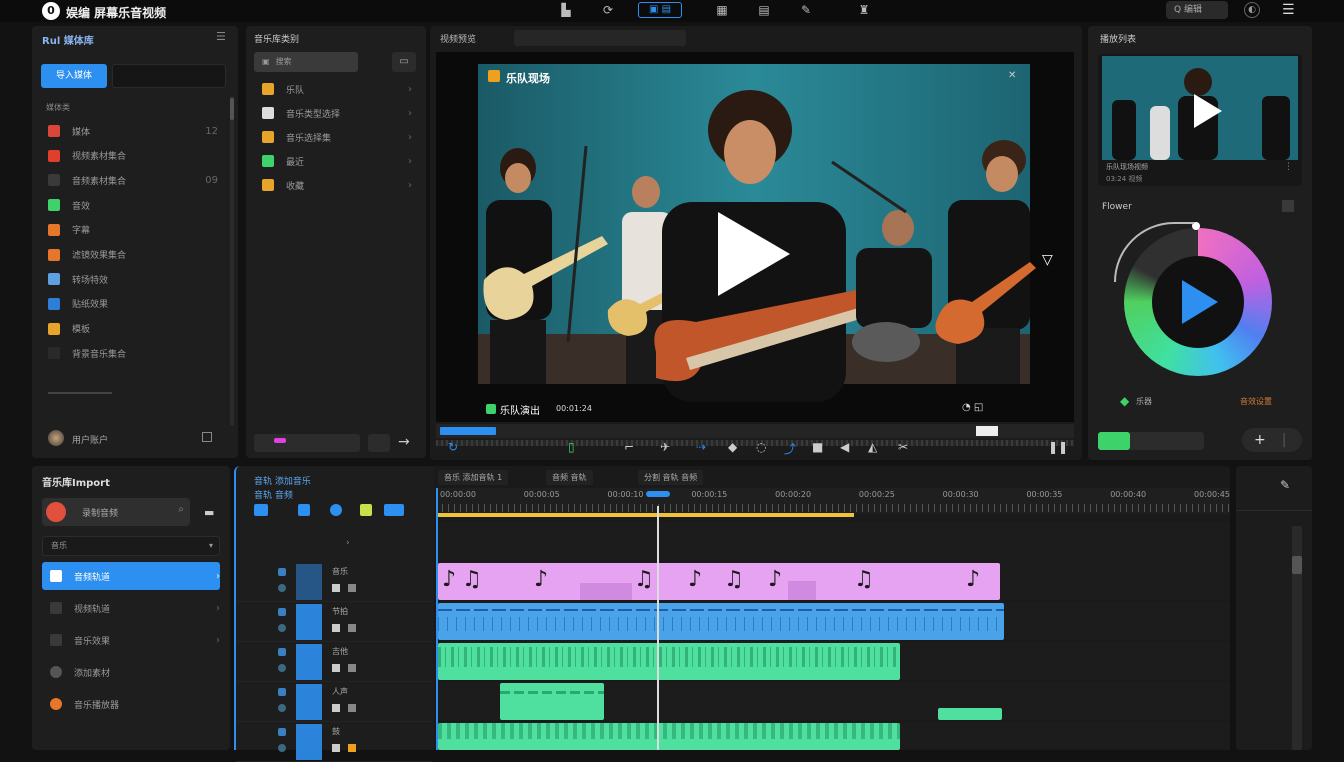  I want to click on playhead-handle, so click(658, 494).